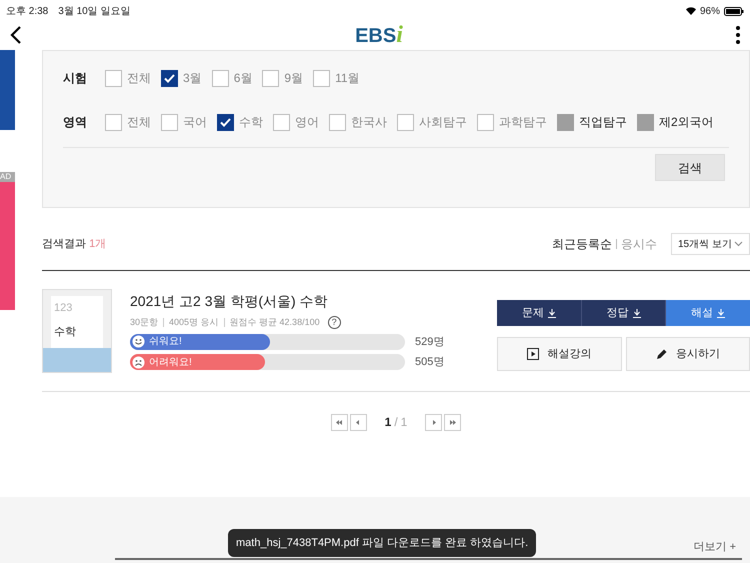  Describe the element at coordinates (77, 360) in the screenshot. I see `envelope-drawing` at that location.